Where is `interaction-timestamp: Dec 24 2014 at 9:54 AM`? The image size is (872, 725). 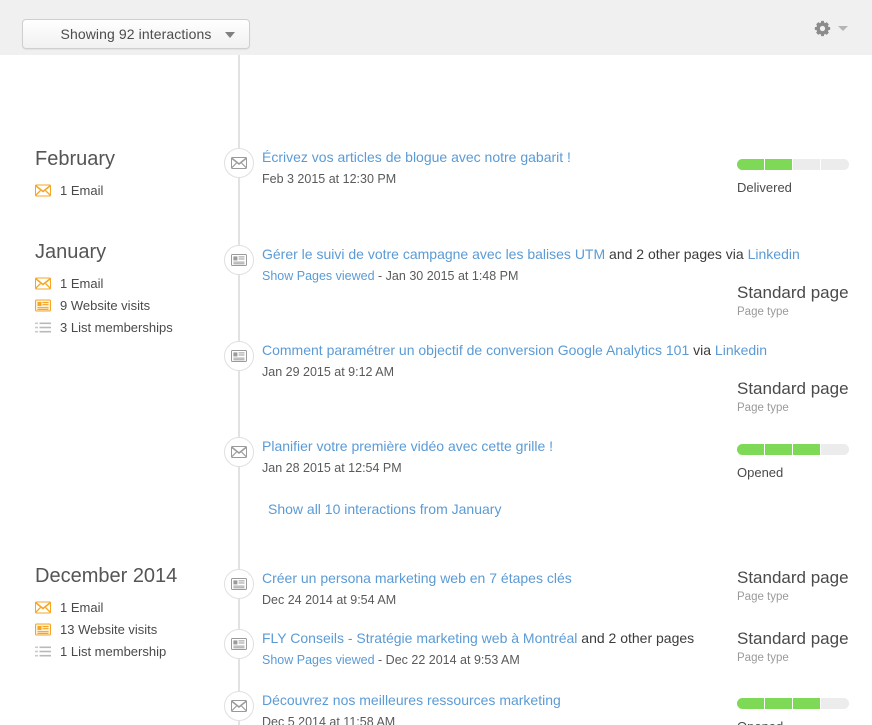 interaction-timestamp: Dec 24 2014 at 9:54 AM is located at coordinates (329, 600).